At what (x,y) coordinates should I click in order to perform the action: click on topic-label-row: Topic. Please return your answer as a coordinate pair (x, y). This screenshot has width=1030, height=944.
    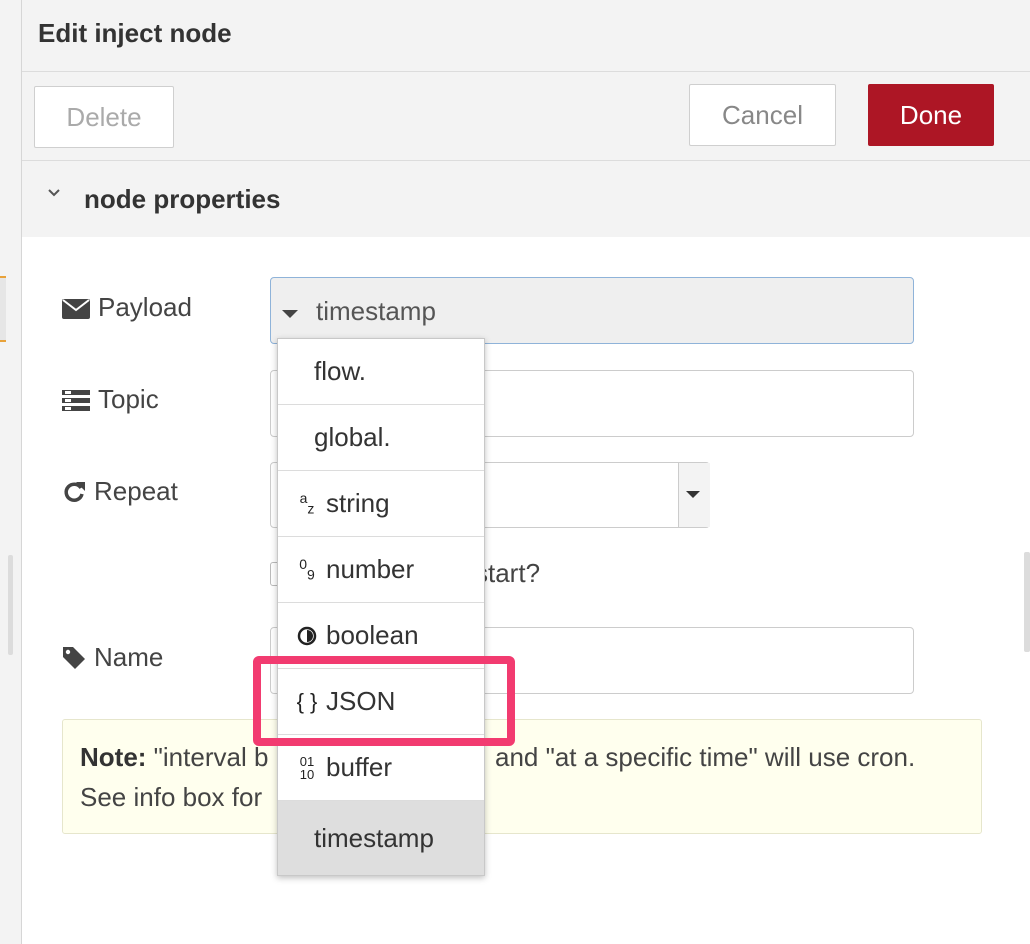
    Looking at the image, I should click on (110, 399).